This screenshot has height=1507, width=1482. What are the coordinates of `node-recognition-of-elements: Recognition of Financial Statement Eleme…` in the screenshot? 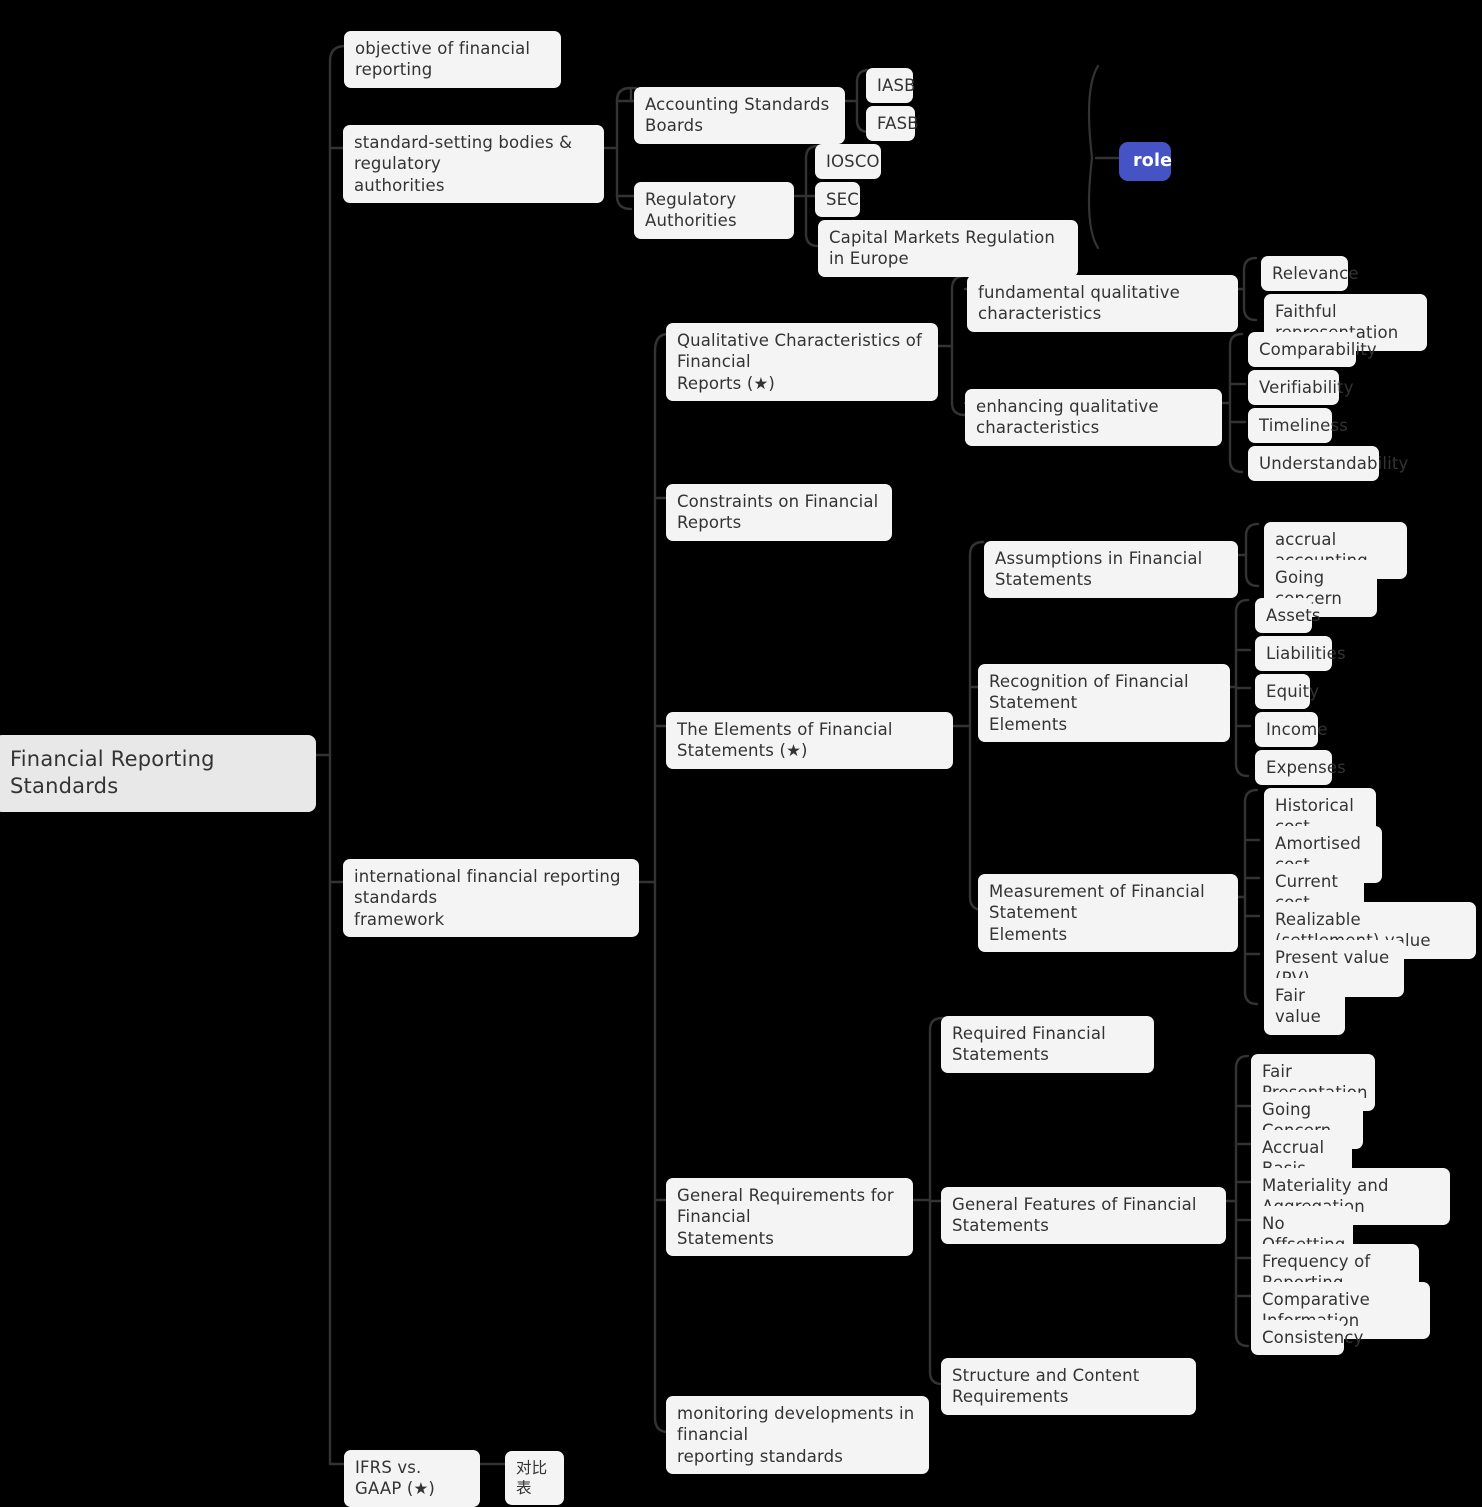 It's located at (1104, 703).